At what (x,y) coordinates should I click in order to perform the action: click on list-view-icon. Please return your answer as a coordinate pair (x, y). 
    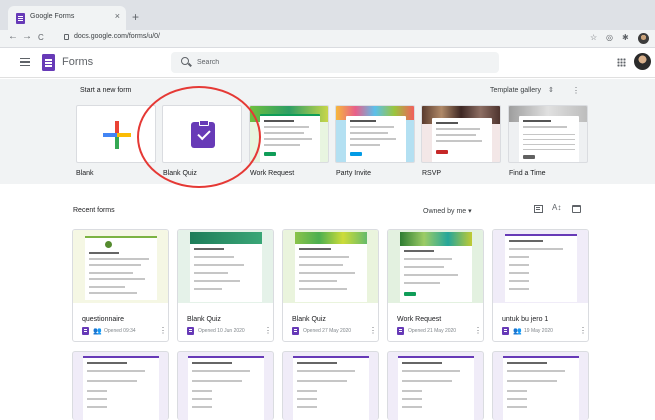
    Looking at the image, I should click on (538, 209).